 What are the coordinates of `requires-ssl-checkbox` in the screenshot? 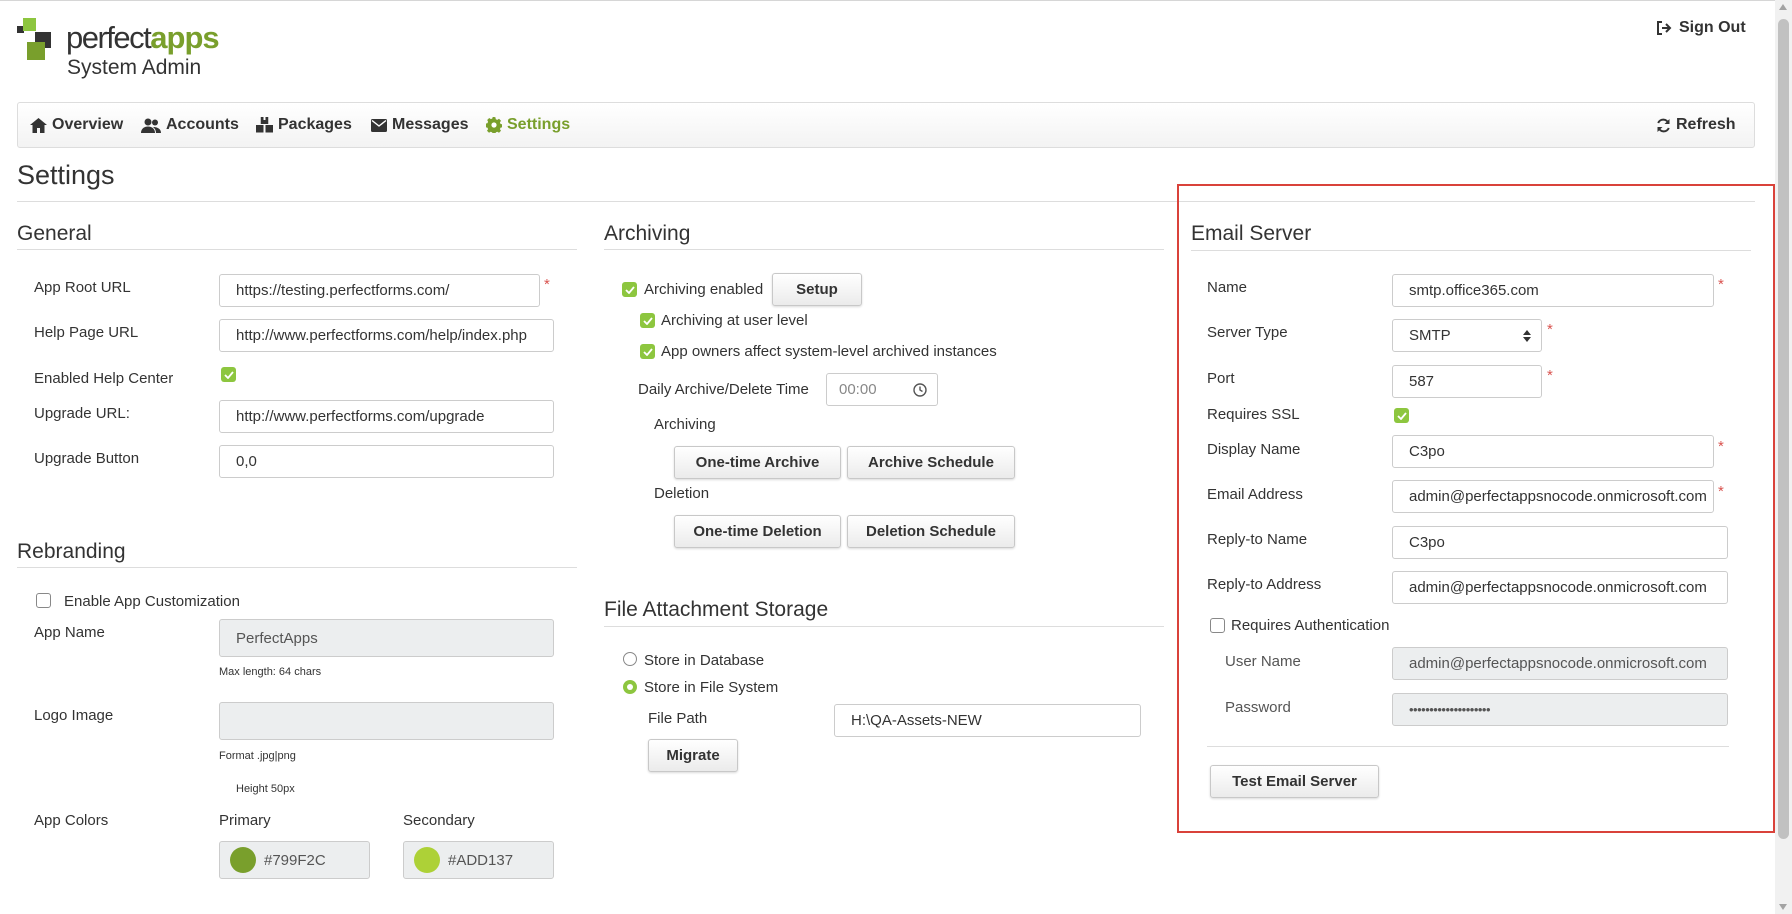 It's located at (1401, 415).